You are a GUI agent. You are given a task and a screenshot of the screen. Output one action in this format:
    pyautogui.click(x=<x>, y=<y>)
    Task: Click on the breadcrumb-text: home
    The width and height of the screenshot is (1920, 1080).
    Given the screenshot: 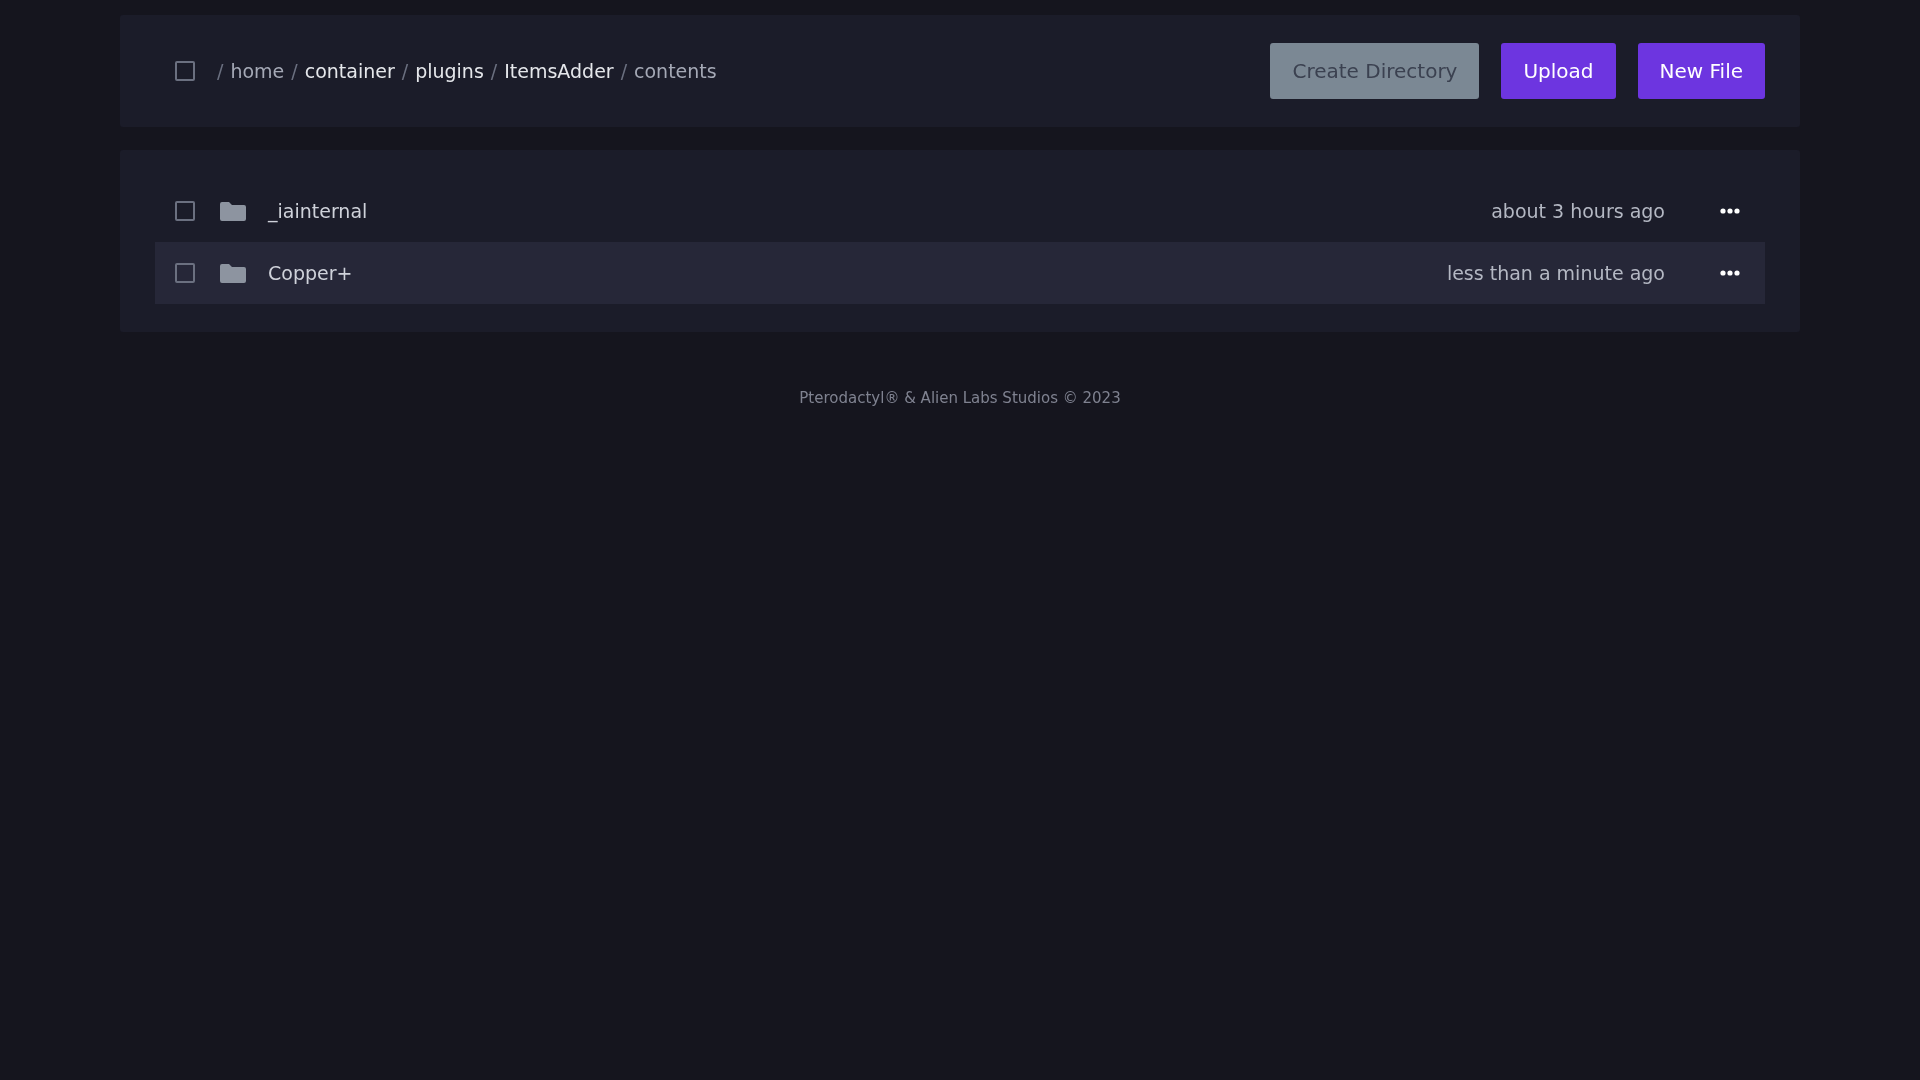 What is the action you would take?
    pyautogui.click(x=257, y=71)
    